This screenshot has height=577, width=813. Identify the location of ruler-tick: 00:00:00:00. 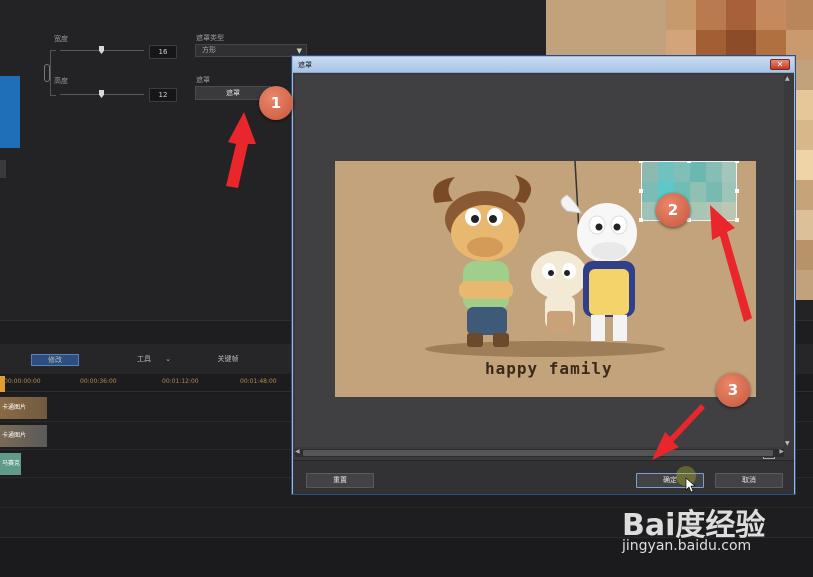
(22, 381).